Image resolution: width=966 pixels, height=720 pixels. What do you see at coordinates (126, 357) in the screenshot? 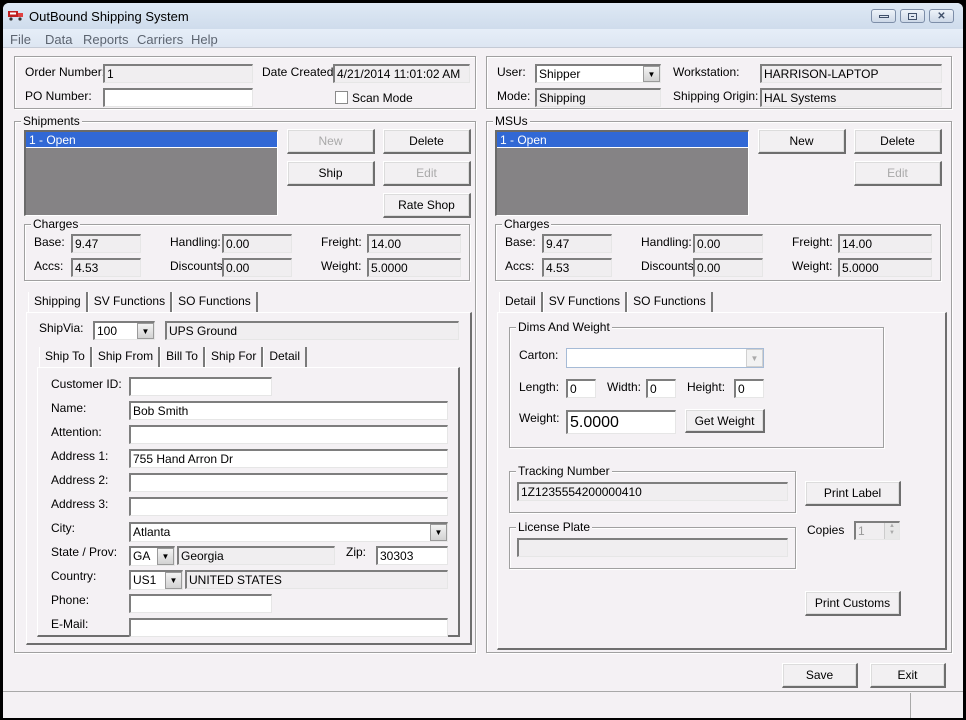
I see `tab-ship-from: Ship From` at bounding box center [126, 357].